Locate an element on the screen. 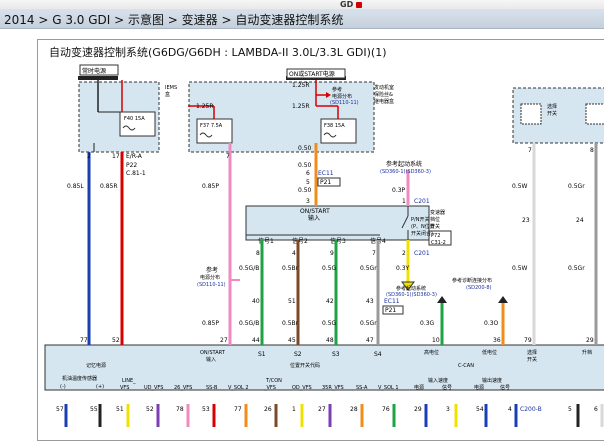 The height and width of the screenshot is (441, 604). svg-text: 26 is located at coordinates (268, 409).